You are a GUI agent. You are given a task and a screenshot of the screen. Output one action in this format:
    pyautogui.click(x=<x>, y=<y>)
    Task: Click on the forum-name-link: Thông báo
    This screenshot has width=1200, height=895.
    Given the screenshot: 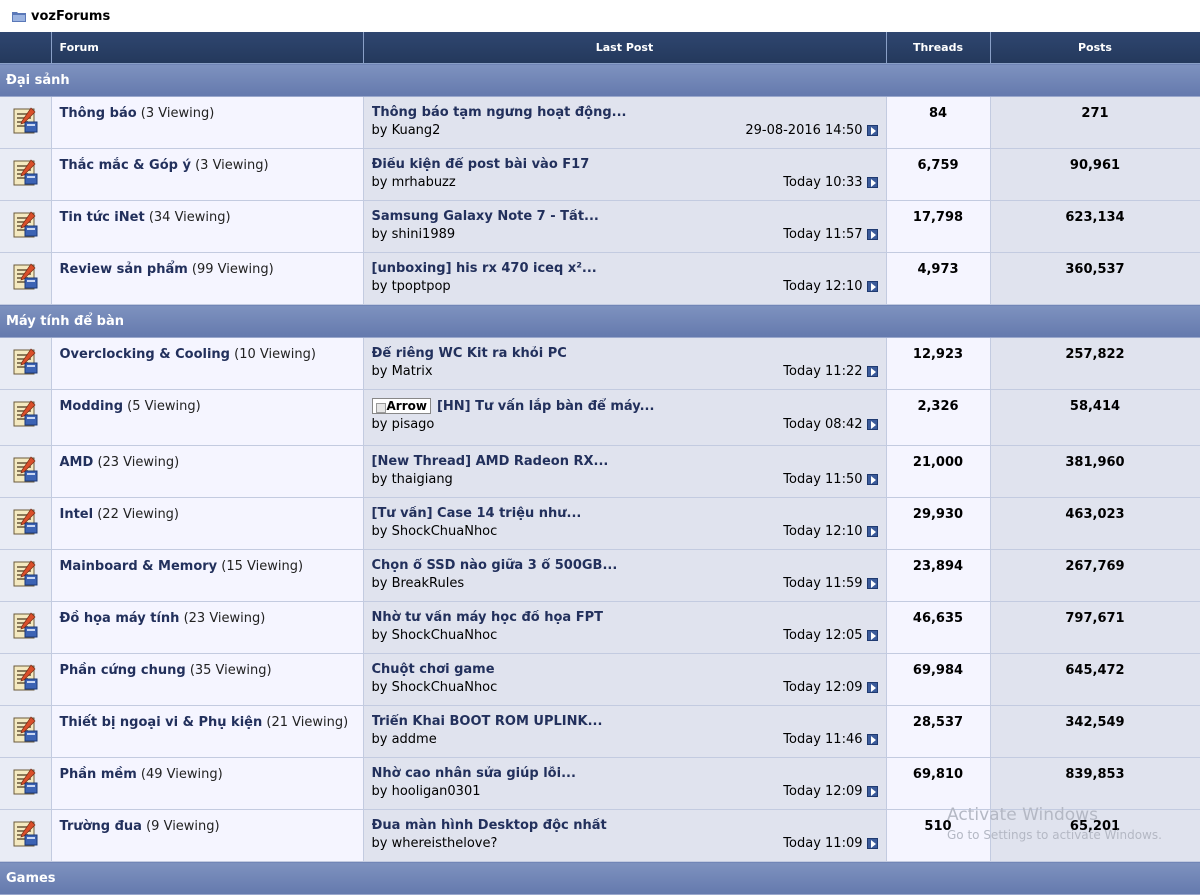 What is the action you would take?
    pyautogui.click(x=98, y=113)
    